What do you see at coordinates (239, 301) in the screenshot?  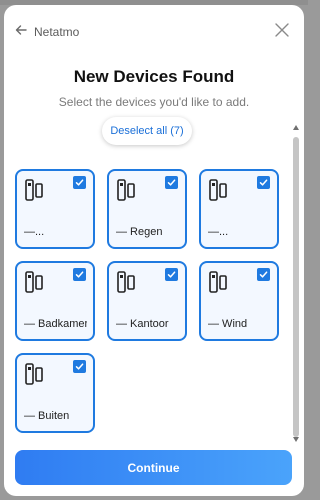 I see `device-card: — Wind` at bounding box center [239, 301].